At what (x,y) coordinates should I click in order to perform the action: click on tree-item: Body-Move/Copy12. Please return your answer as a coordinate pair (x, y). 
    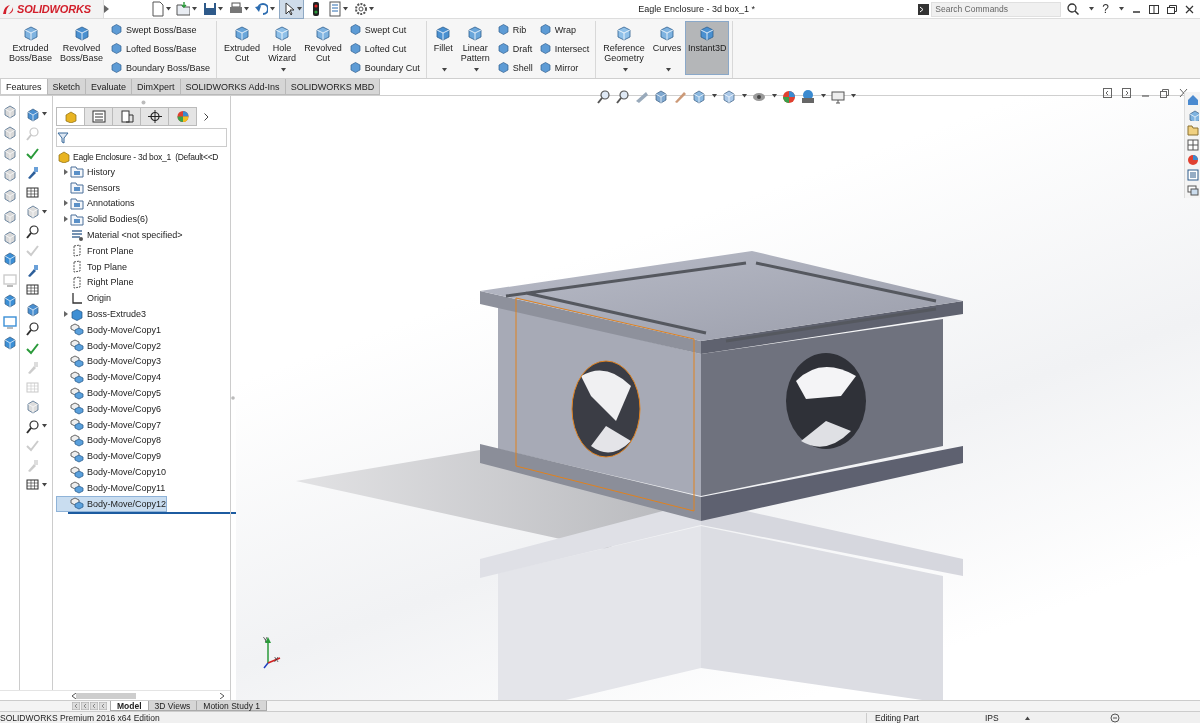
    Looking at the image, I should click on (112, 503).